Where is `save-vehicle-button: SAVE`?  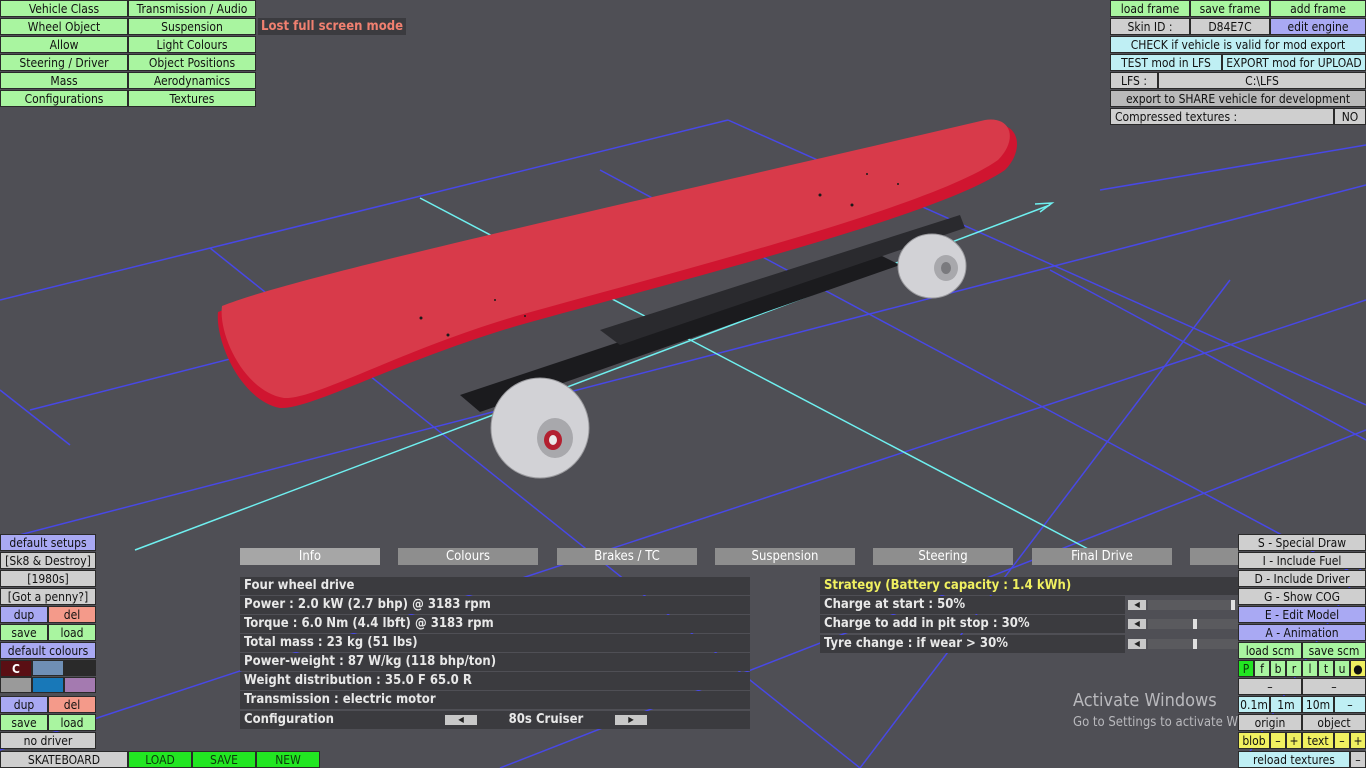
save-vehicle-button: SAVE is located at coordinates (224, 759).